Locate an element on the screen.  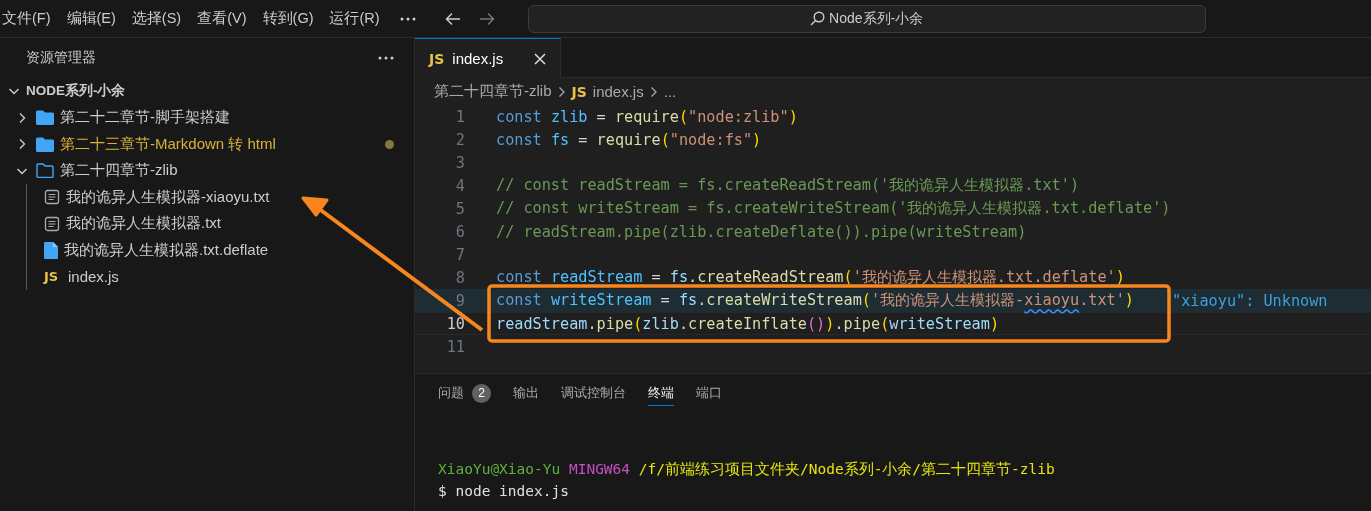
line-number: 10 is located at coordinates (455, 323).